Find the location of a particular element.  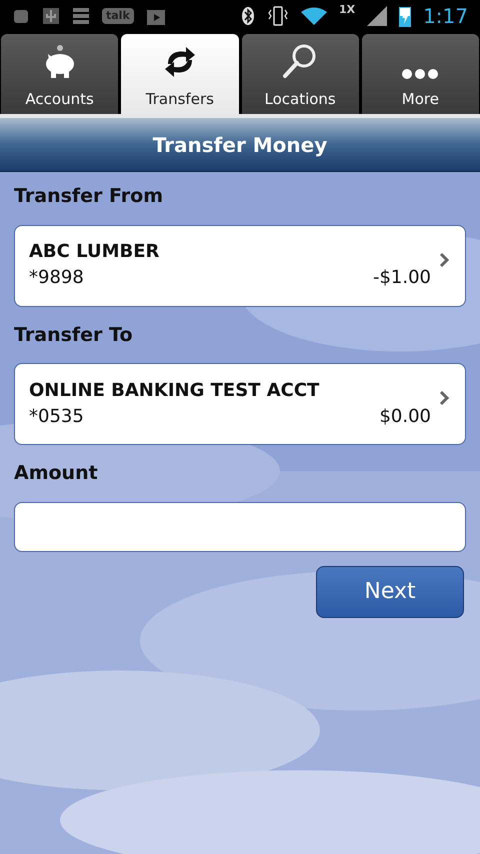

nav-tab: More is located at coordinates (420, 74).